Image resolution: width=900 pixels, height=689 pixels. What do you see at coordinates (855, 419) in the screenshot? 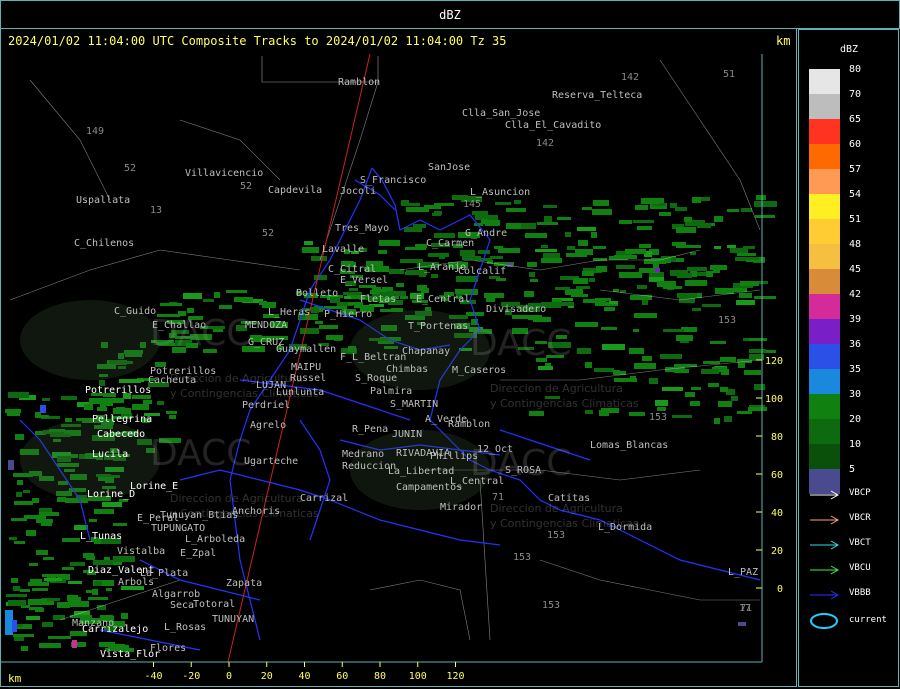
I see `legend-value-label: 20` at bounding box center [855, 419].